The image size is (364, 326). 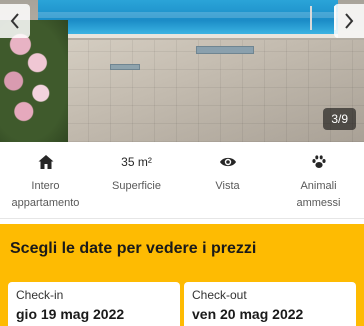 I want to click on eye-icon, so click(x=228, y=162).